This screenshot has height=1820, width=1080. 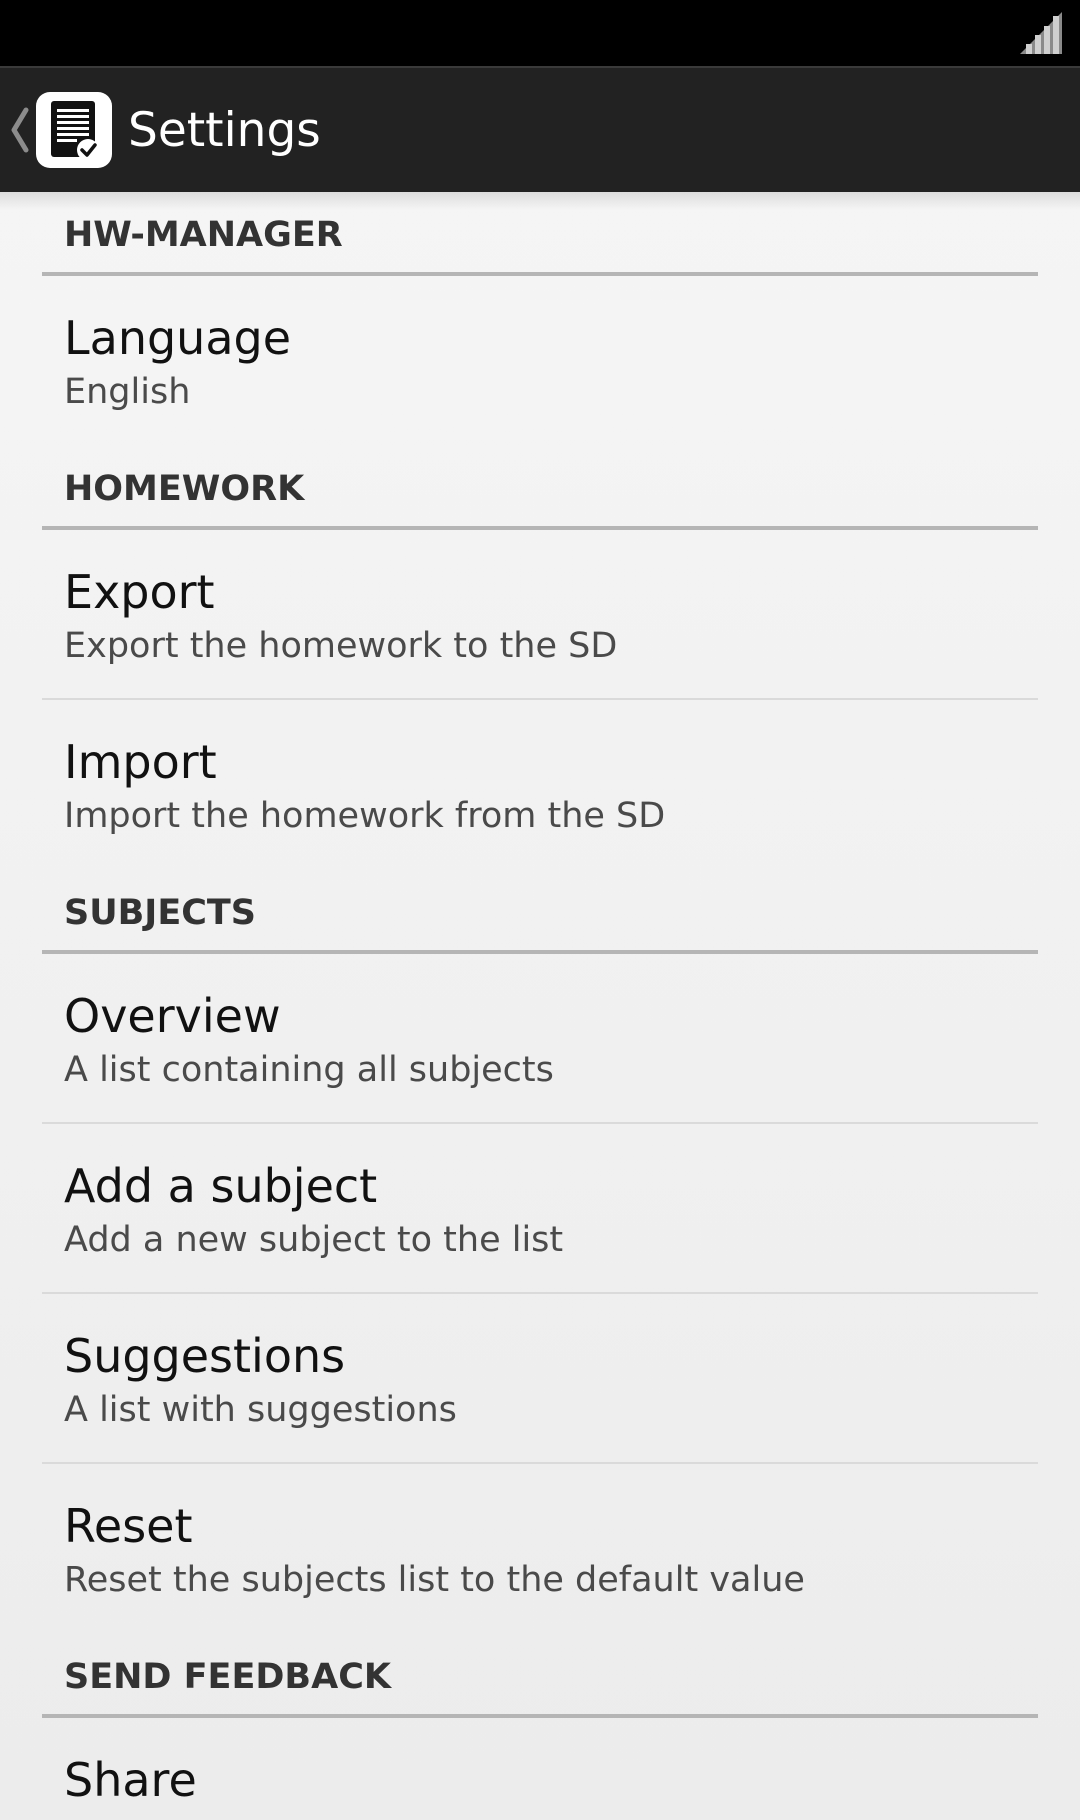 I want to click on category-hw-manager: HW-MANAGER, so click(x=540, y=234).